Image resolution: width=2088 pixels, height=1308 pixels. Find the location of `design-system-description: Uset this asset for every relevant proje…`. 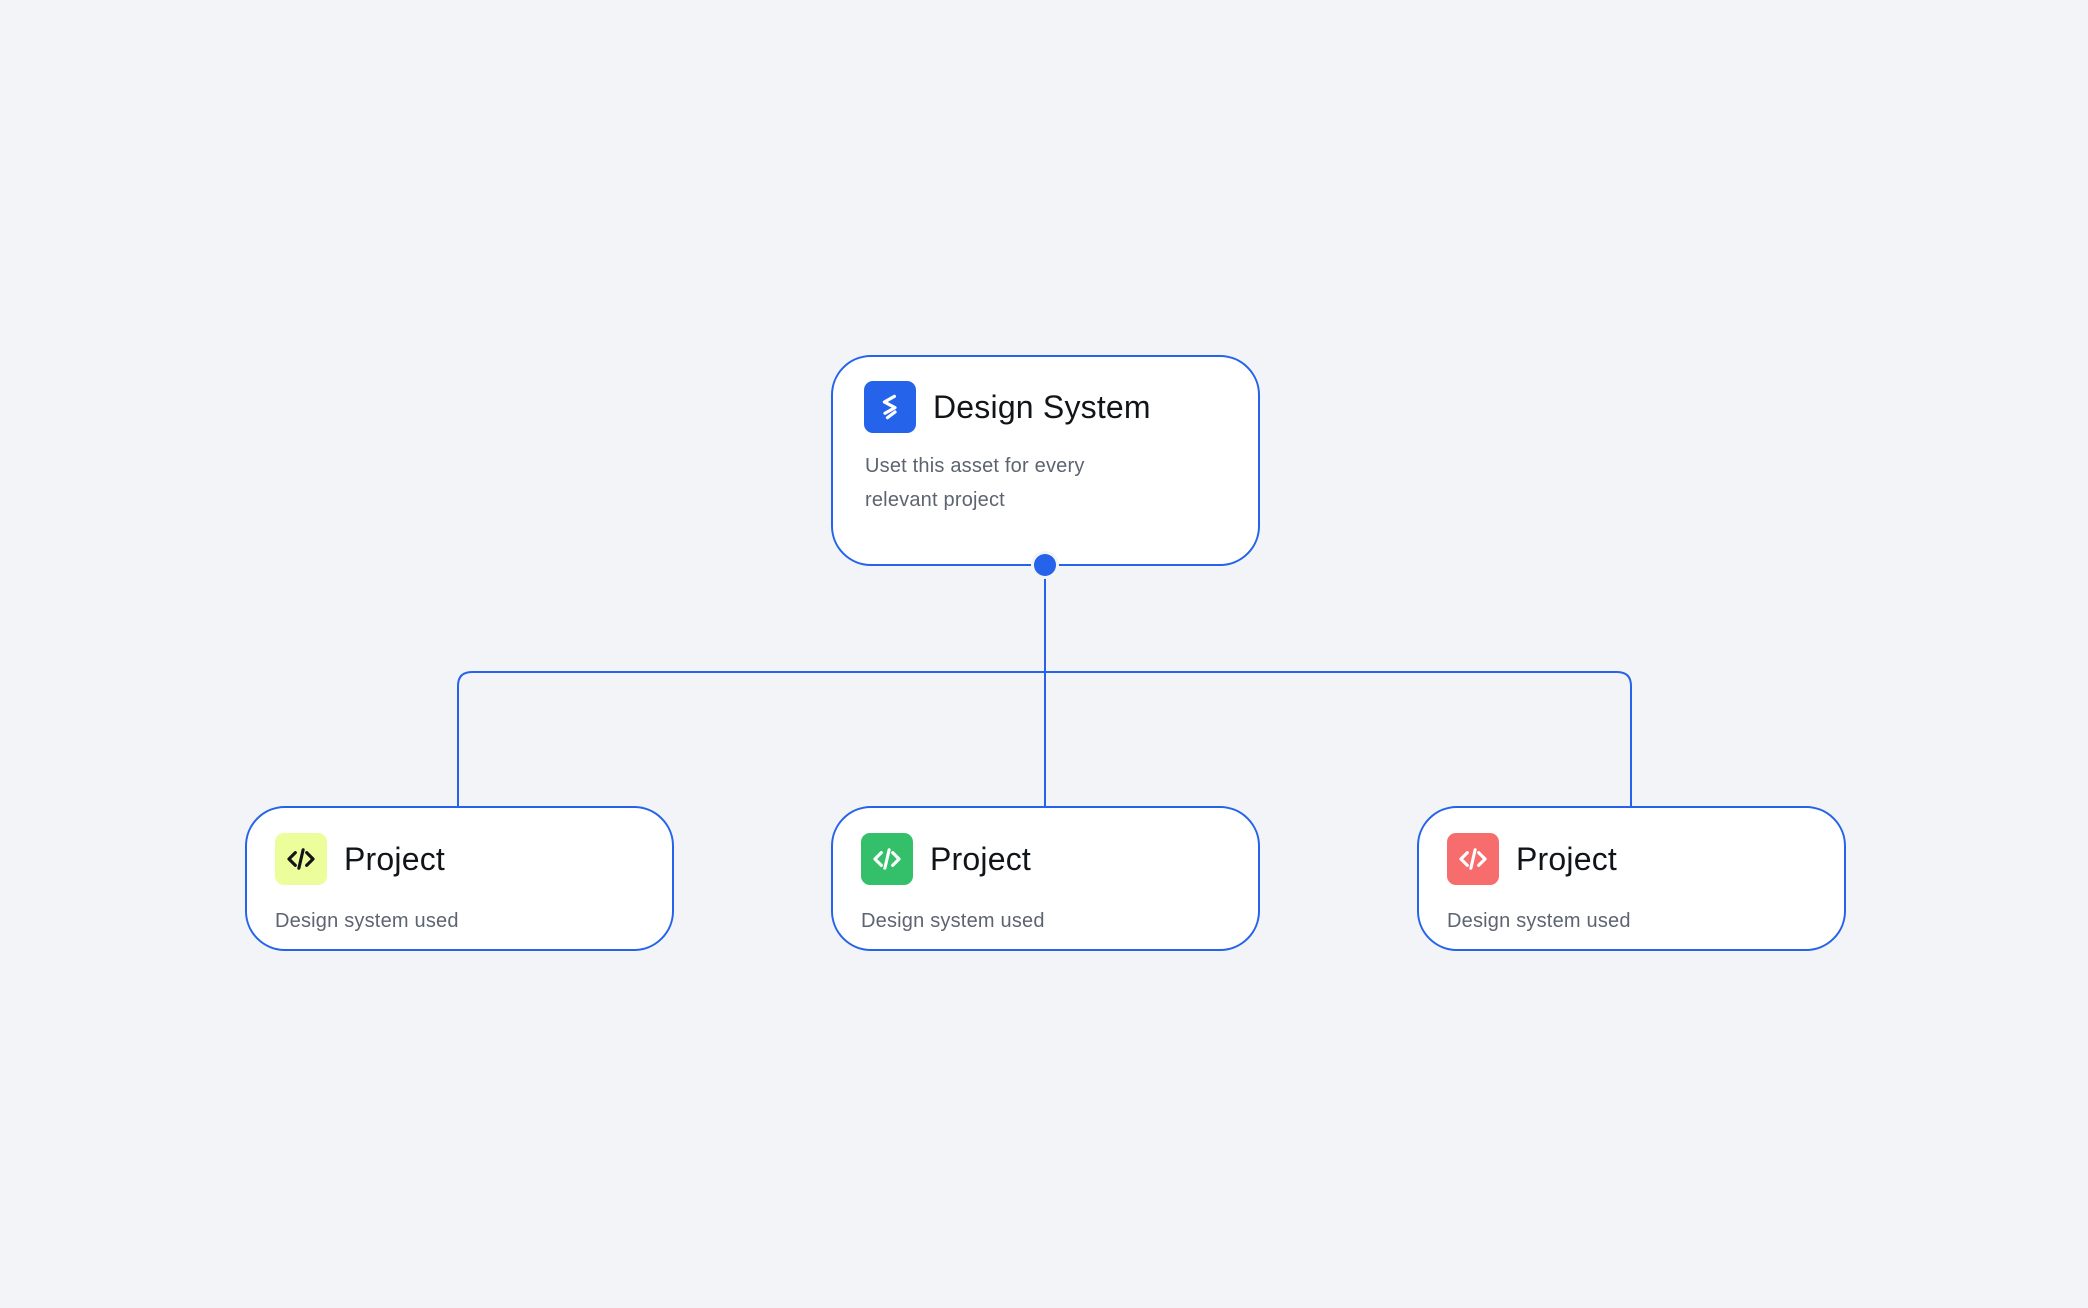

design-system-description: Uset this asset for every relevant proje… is located at coordinates (975, 483).